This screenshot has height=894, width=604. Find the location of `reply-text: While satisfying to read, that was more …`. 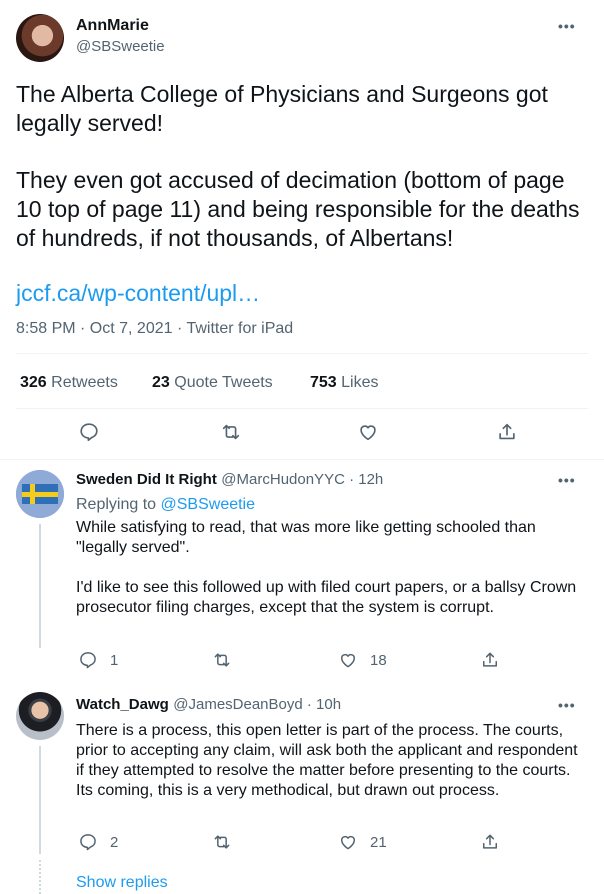

reply-text: While satisfying to read, that was more … is located at coordinates (326, 567).